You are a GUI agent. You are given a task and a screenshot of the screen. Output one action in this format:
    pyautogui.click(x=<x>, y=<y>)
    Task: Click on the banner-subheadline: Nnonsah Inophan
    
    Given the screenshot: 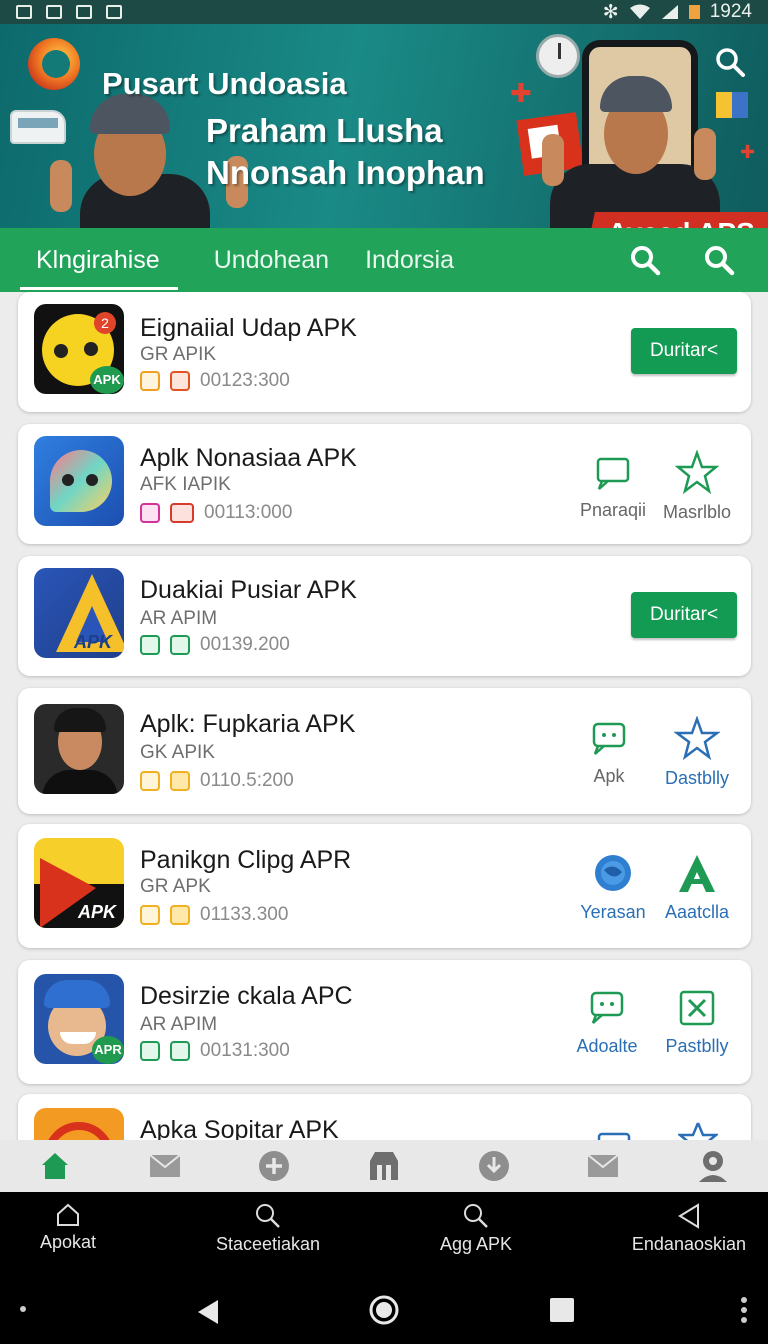 What is the action you would take?
    pyautogui.click(x=345, y=172)
    